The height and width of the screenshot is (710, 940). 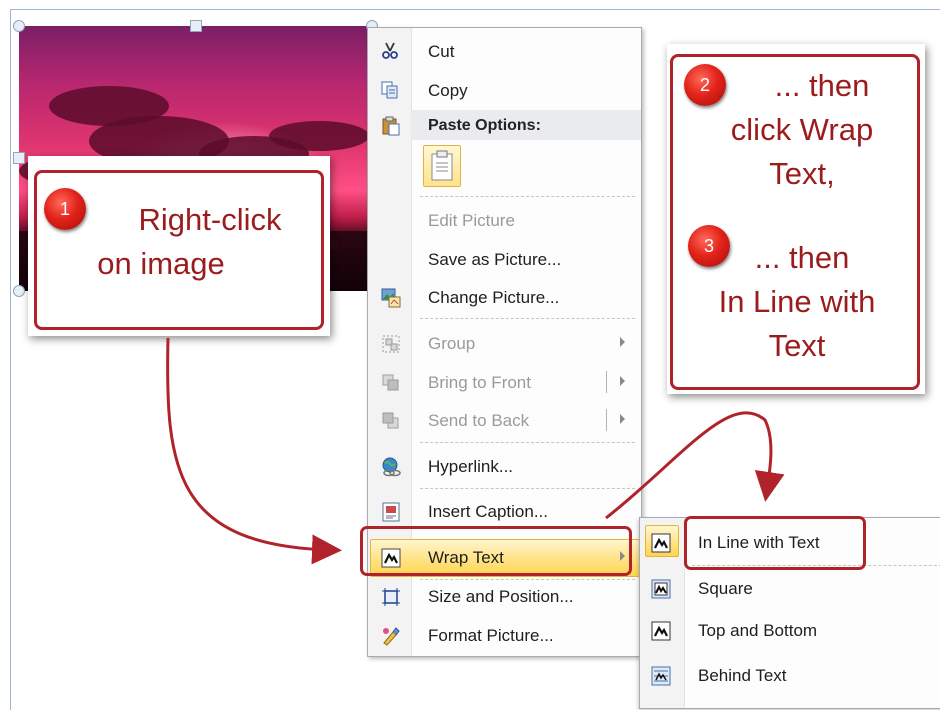 I want to click on arrow-to-in-line-with-text, so click(x=695, y=465).